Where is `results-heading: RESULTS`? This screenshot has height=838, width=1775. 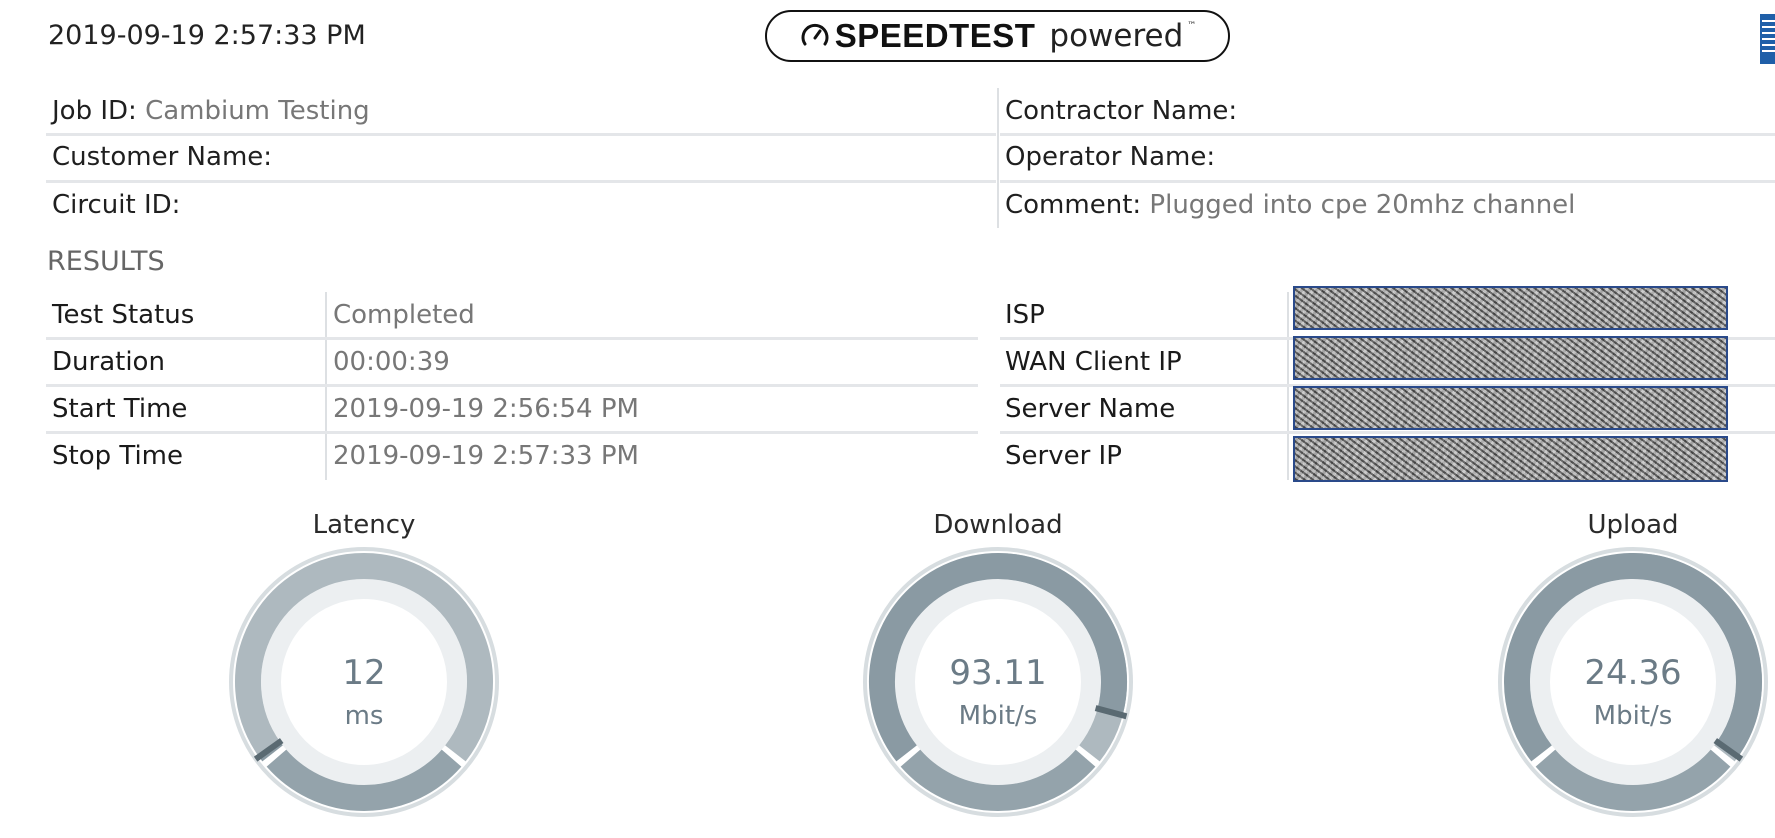 results-heading: RESULTS is located at coordinates (106, 261).